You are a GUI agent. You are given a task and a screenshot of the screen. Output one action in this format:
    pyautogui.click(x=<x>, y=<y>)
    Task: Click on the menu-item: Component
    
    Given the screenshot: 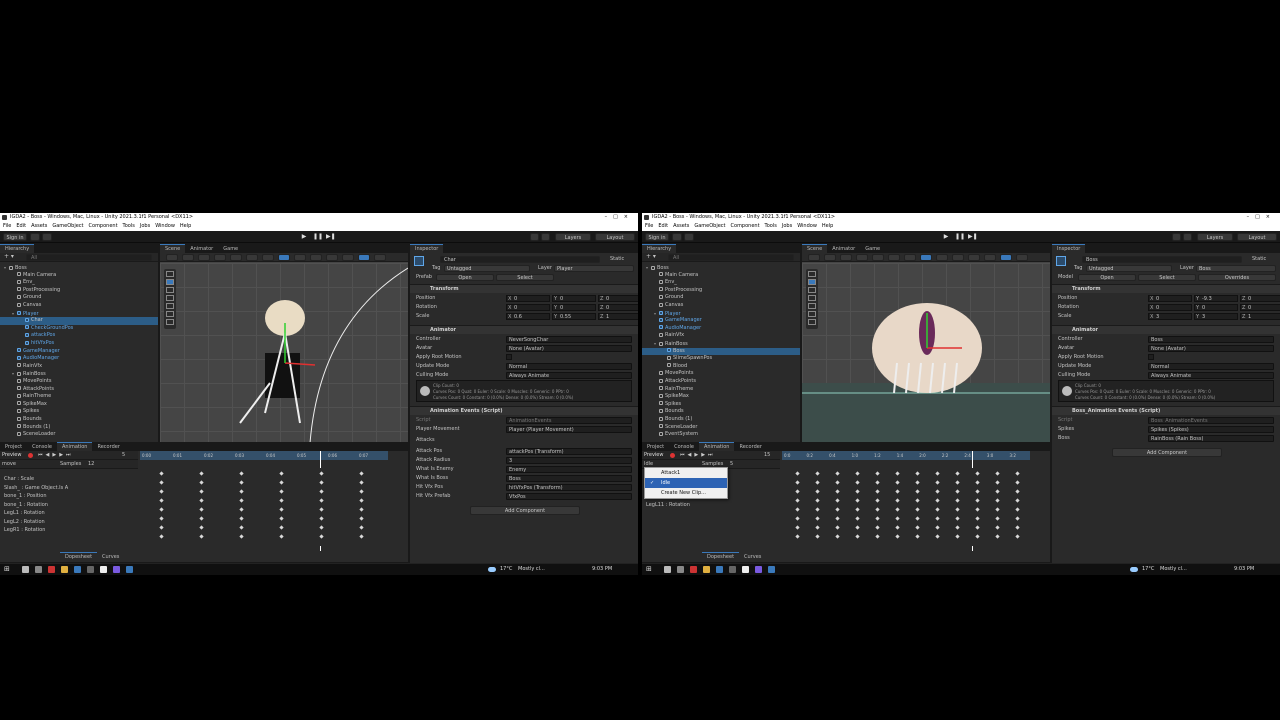 What is the action you would take?
    pyautogui.click(x=103, y=226)
    